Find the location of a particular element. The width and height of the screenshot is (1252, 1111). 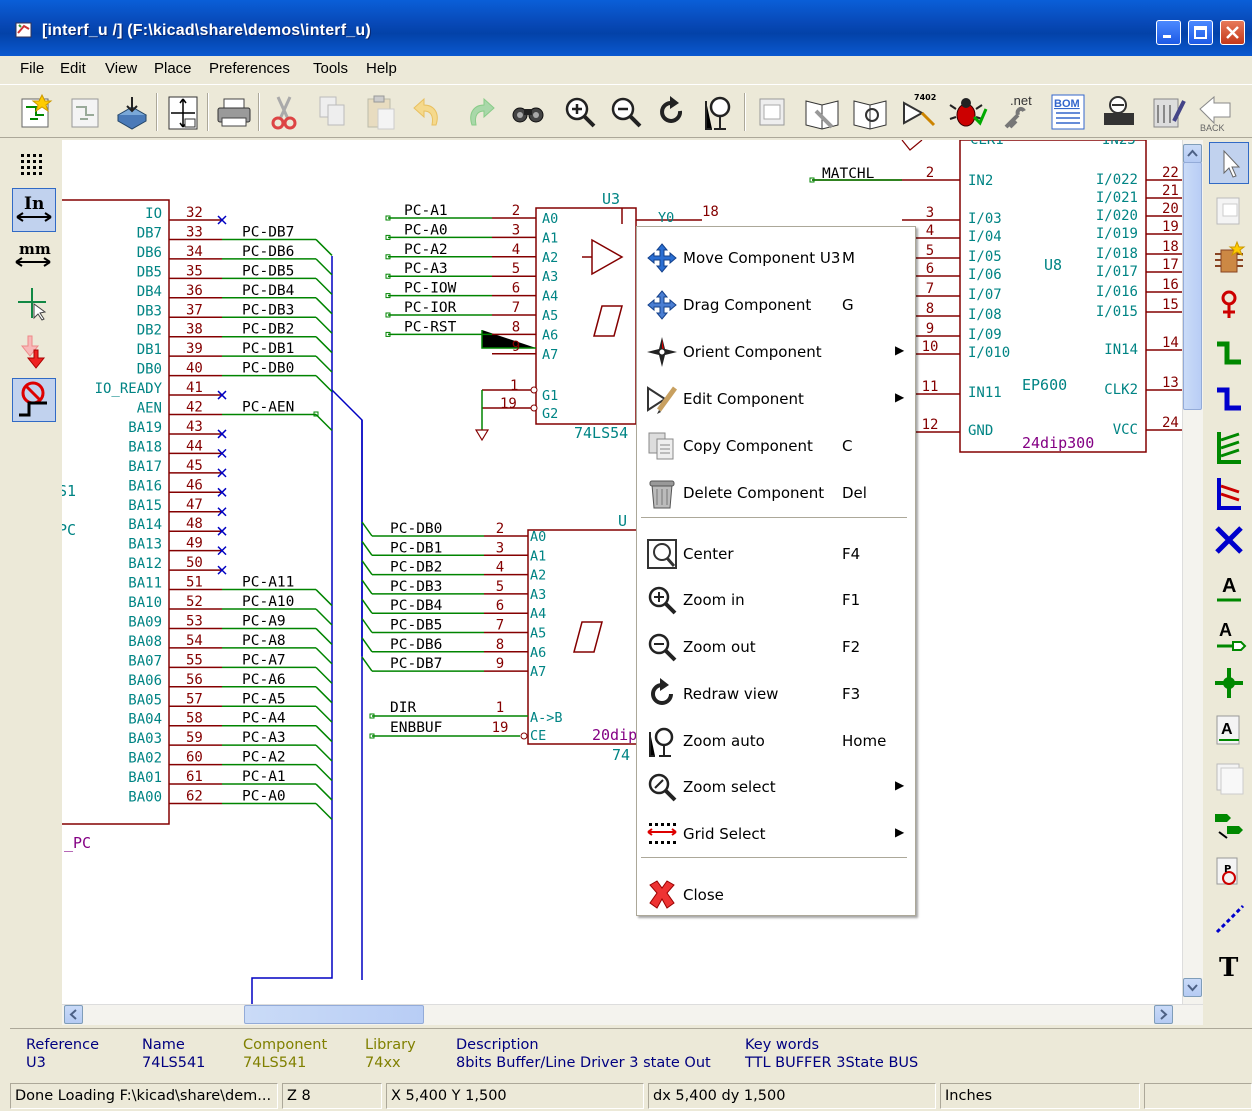

new-schematic-button is located at coordinates (36, 112).